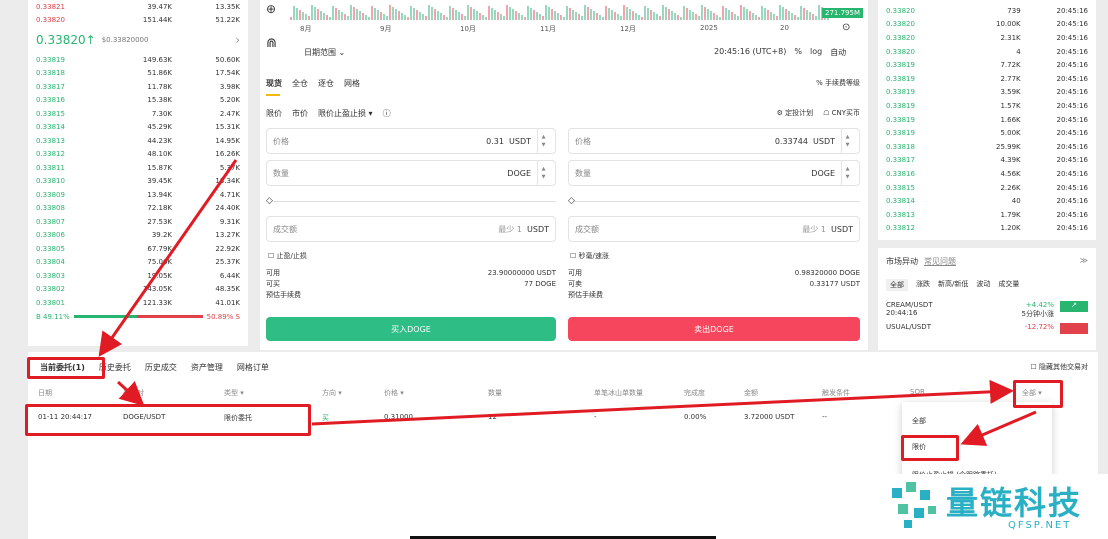 The height and width of the screenshot is (539, 1108). What do you see at coordinates (411, 229) in the screenshot?
I see `buy-total-field: 成交额 最少 1 USDT` at bounding box center [411, 229].